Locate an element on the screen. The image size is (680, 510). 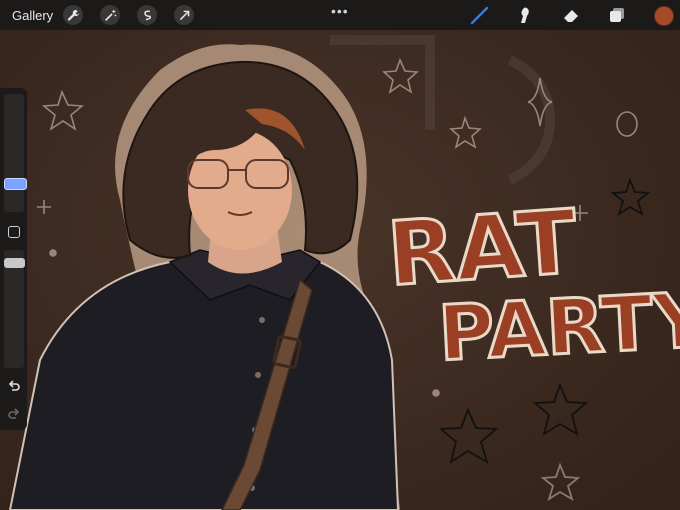
layers-button is located at coordinates (617, 15).